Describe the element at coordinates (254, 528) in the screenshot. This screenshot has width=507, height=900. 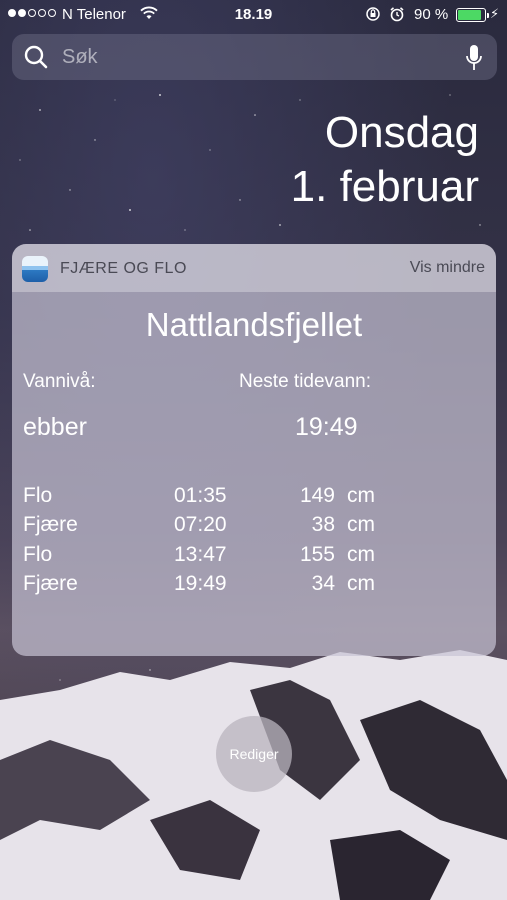
I see `tide-row: Fjære 07:20 38 cm` at that location.